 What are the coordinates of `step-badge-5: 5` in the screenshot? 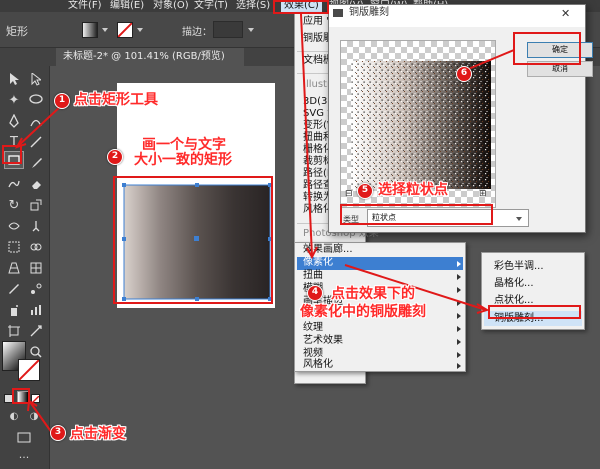 It's located at (365, 191).